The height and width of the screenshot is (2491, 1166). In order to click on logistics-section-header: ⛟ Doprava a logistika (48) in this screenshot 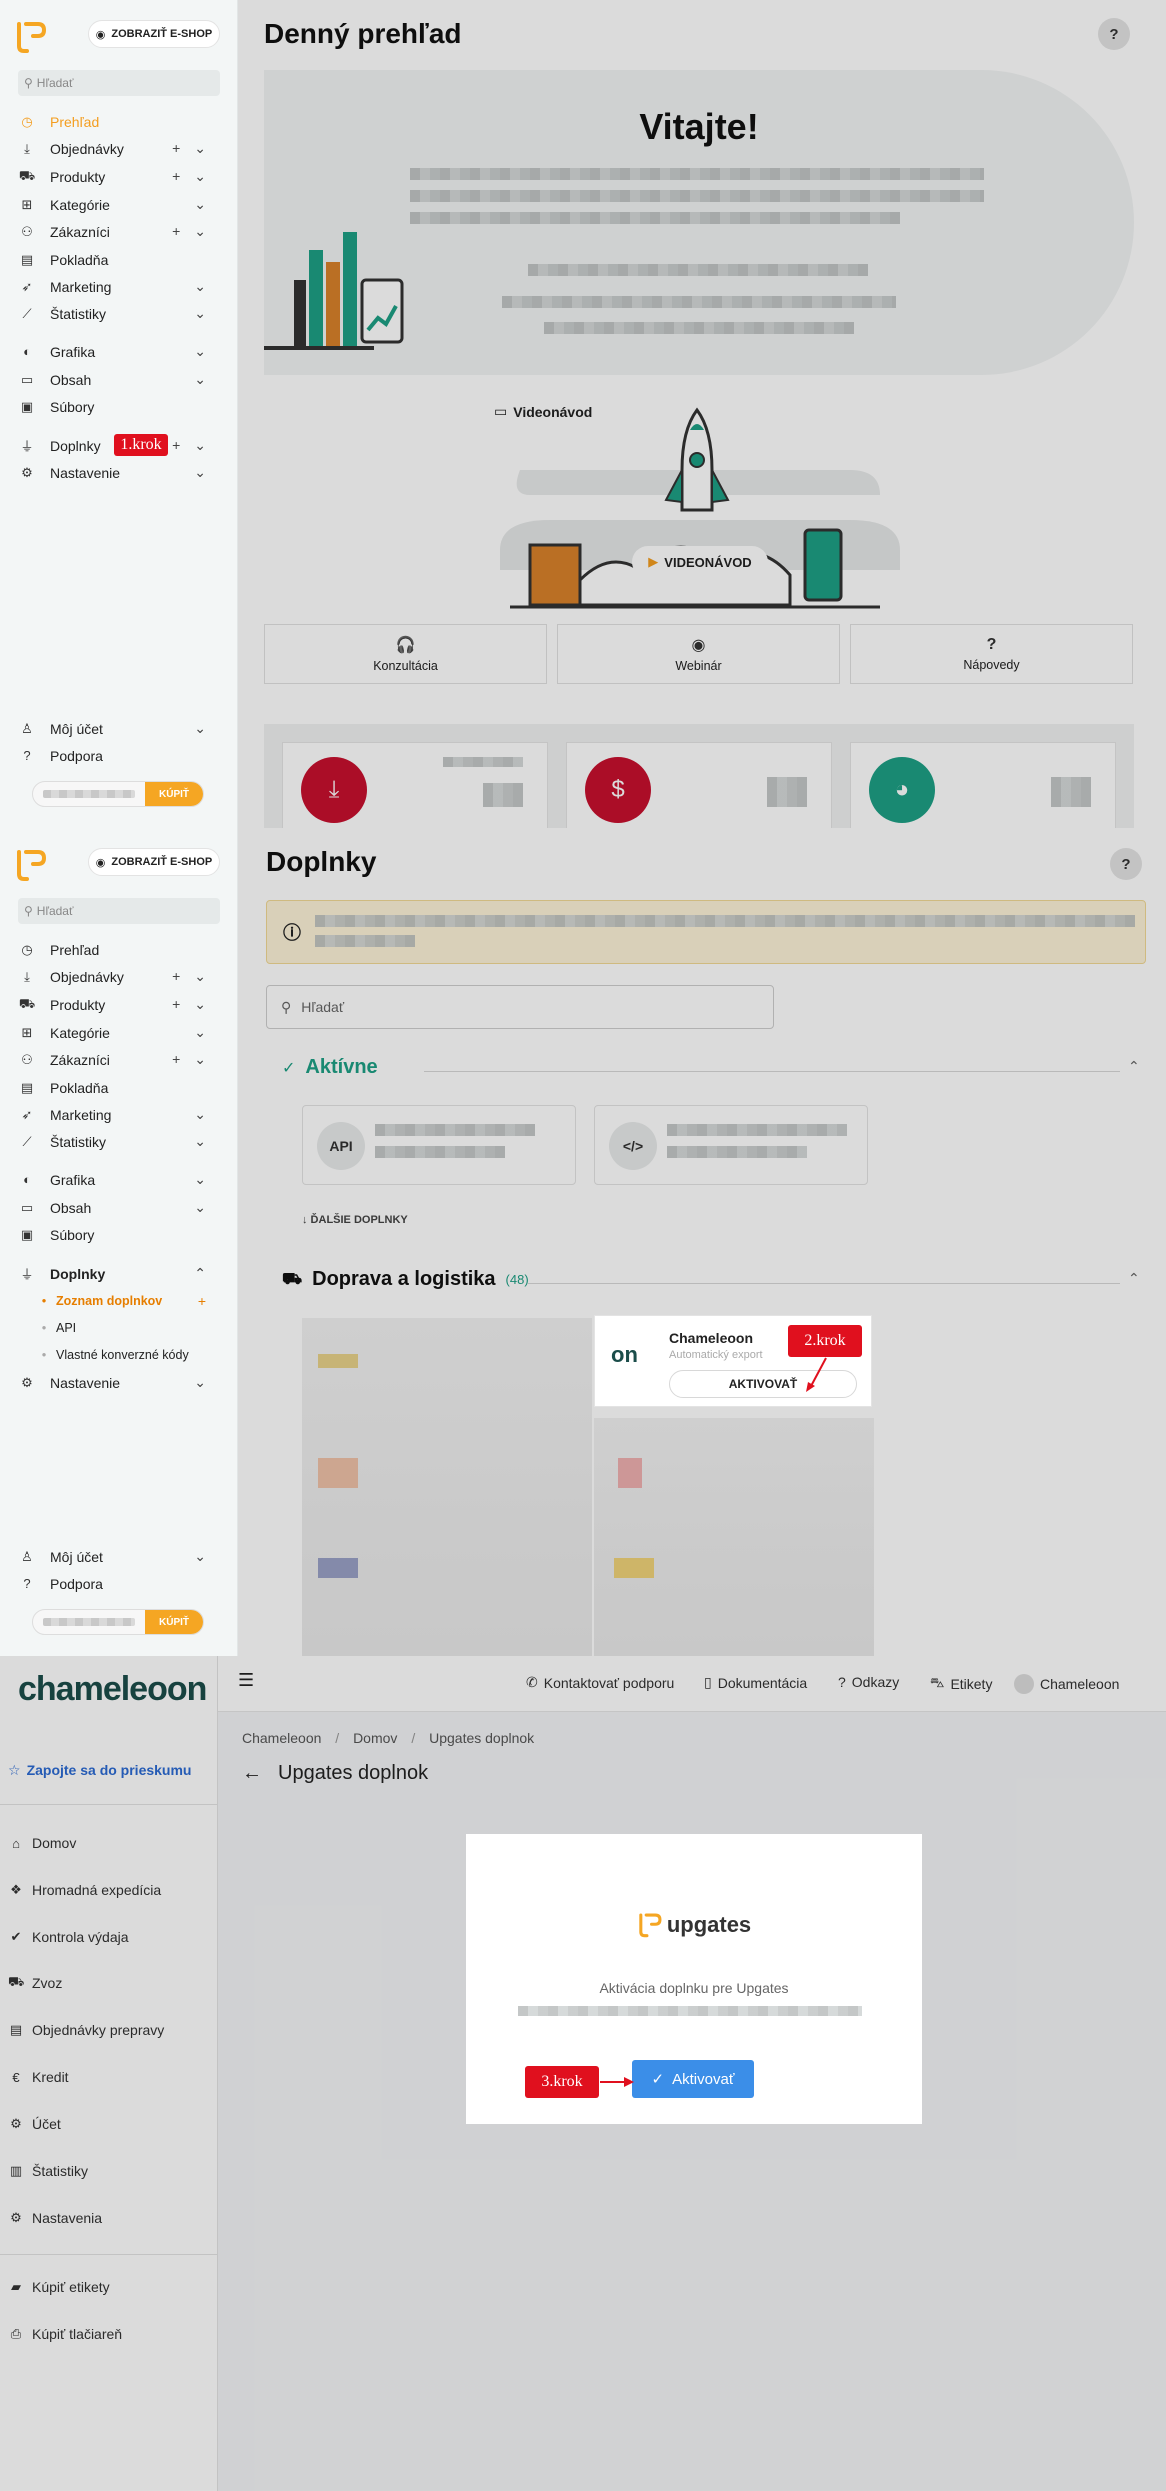, I will do `click(405, 1279)`.